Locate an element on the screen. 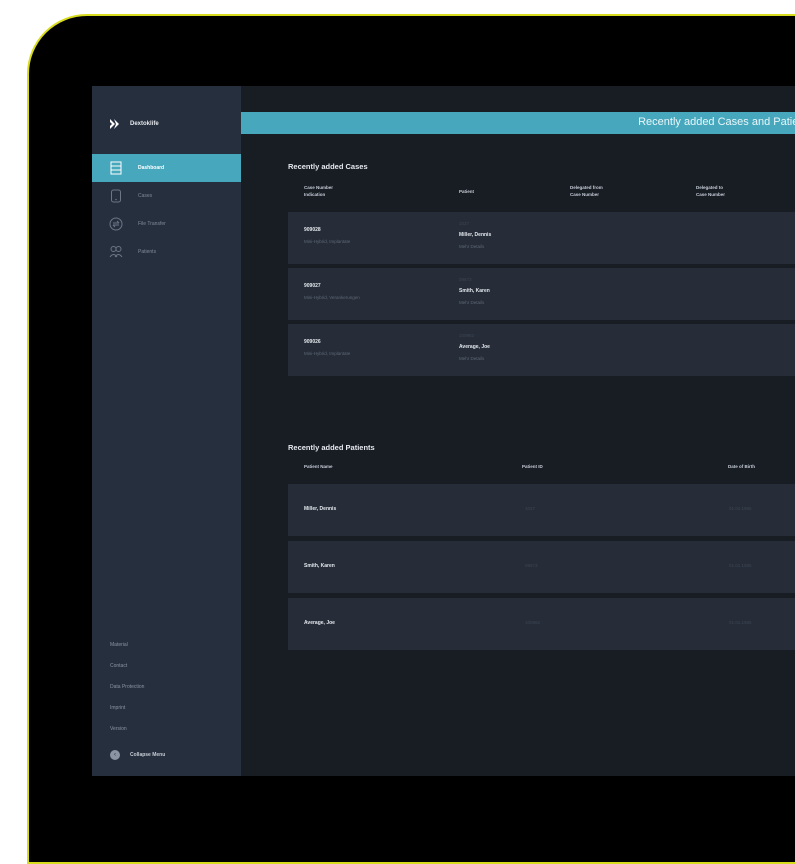  column-header-indication: Indication is located at coordinates (315, 194).